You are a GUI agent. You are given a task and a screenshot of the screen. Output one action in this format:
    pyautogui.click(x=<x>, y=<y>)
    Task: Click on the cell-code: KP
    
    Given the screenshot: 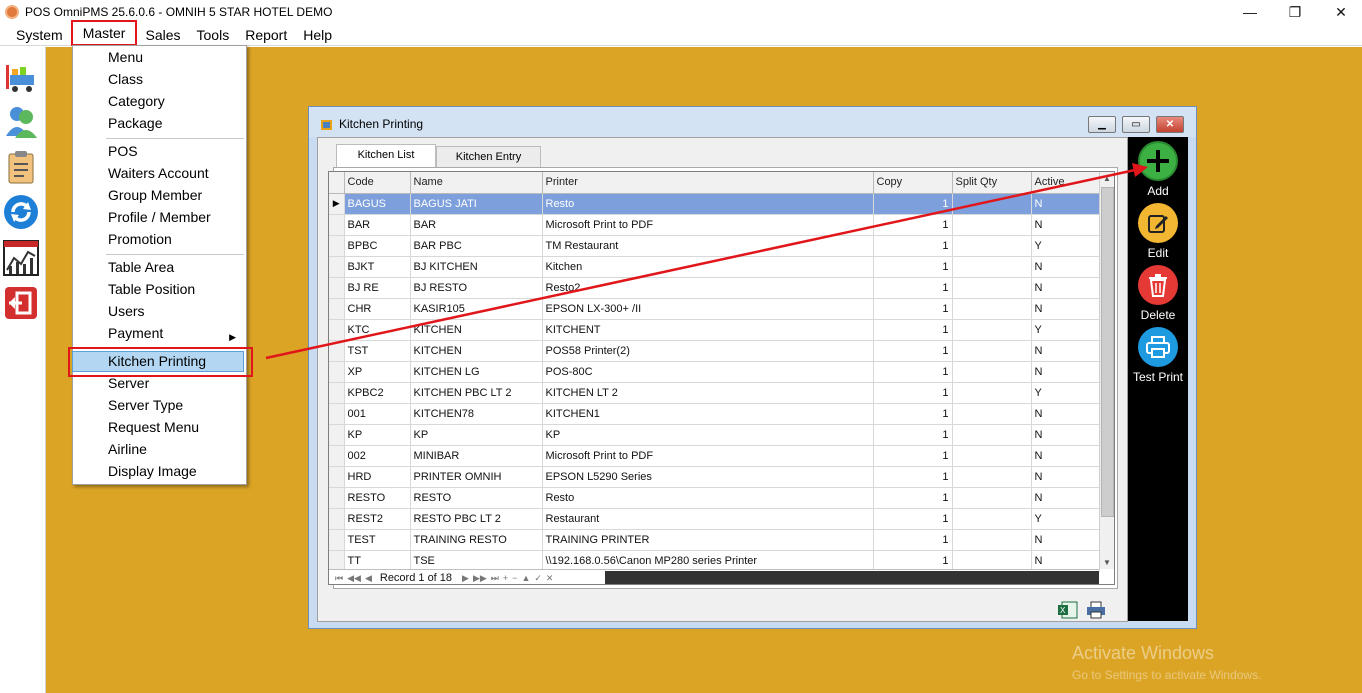 What is the action you would take?
    pyautogui.click(x=377, y=435)
    